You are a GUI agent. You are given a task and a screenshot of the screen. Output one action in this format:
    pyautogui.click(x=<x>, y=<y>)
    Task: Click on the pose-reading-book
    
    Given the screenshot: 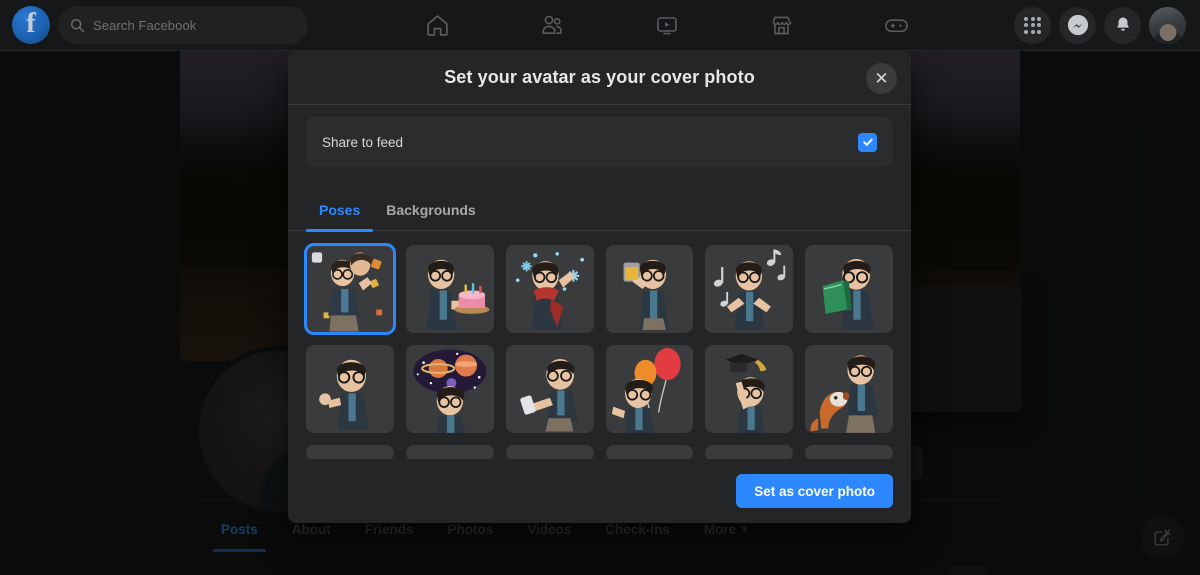 What is the action you would take?
    pyautogui.click(x=849, y=289)
    